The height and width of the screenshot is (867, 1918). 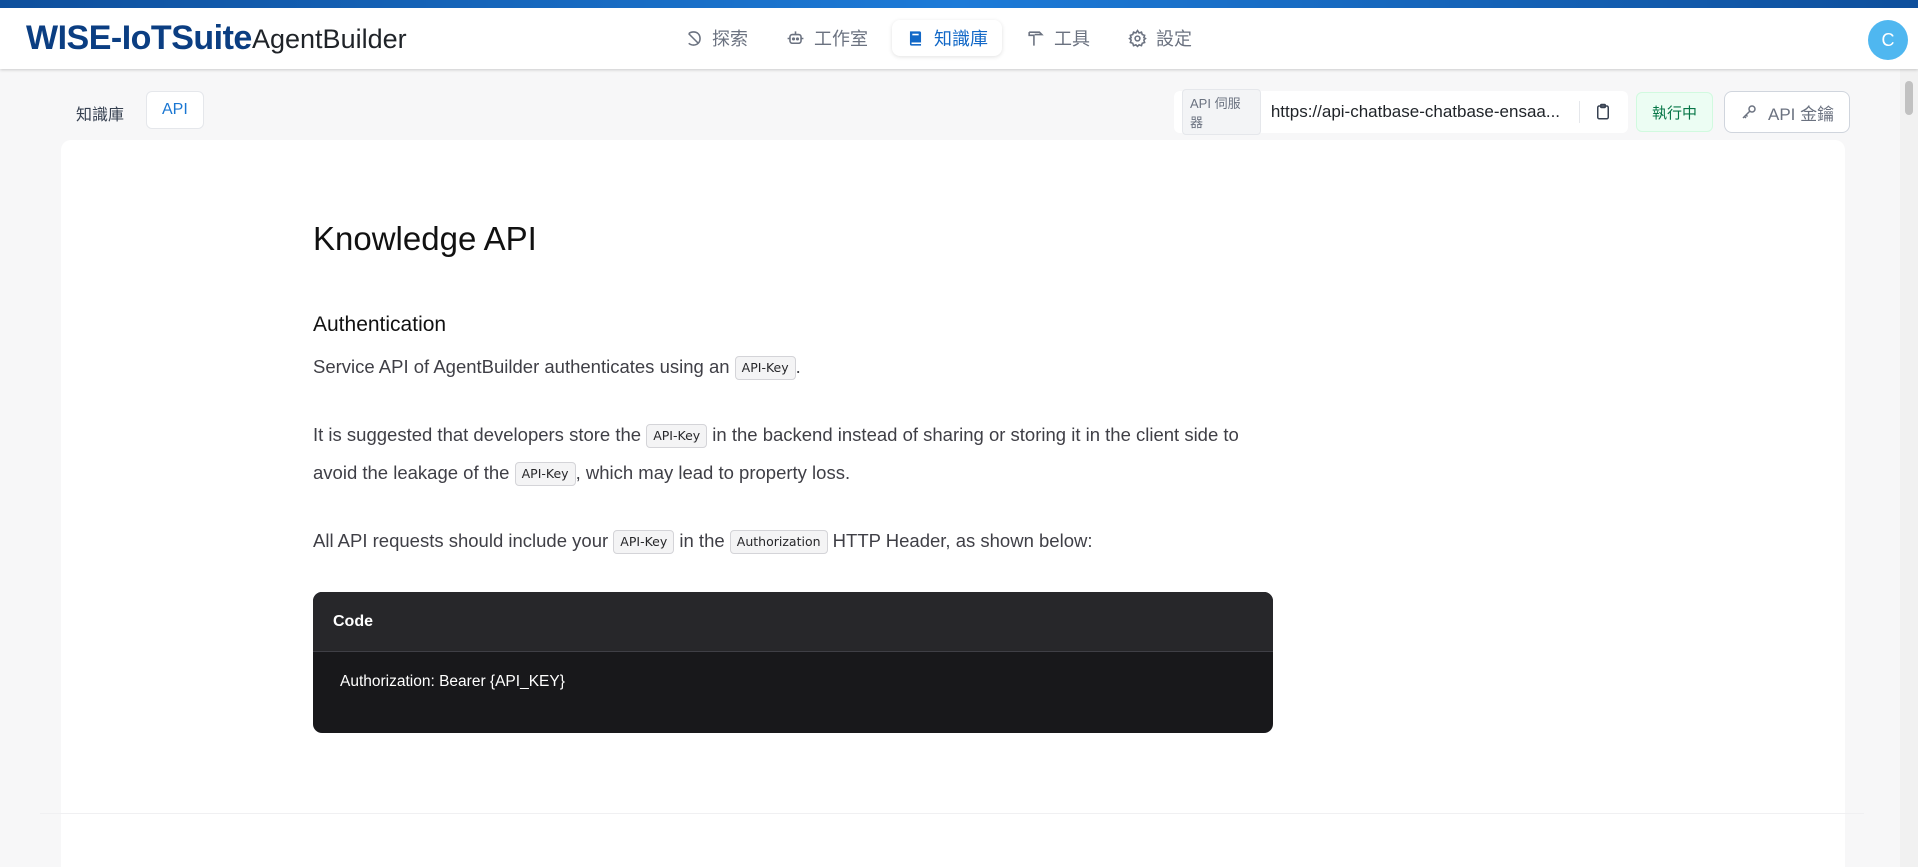 I want to click on code-block-content: Authorization: Bearer {API_KEY}, so click(x=793, y=671).